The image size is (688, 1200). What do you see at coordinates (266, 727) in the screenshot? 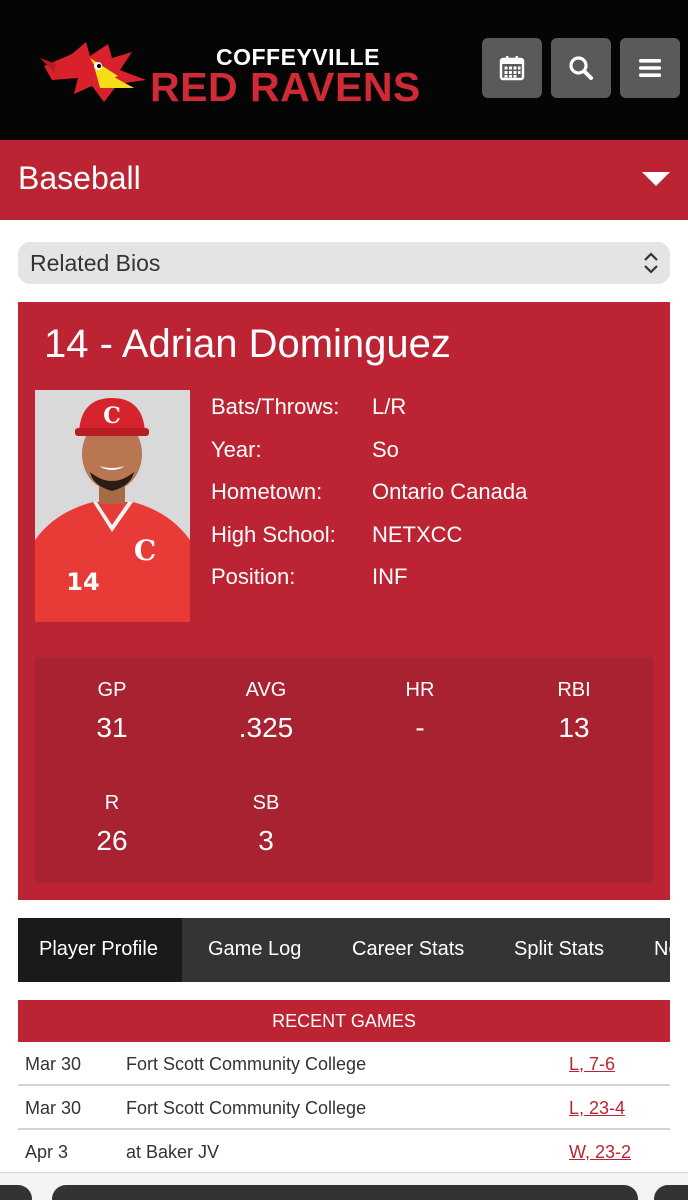
I see `stat-value: .325` at bounding box center [266, 727].